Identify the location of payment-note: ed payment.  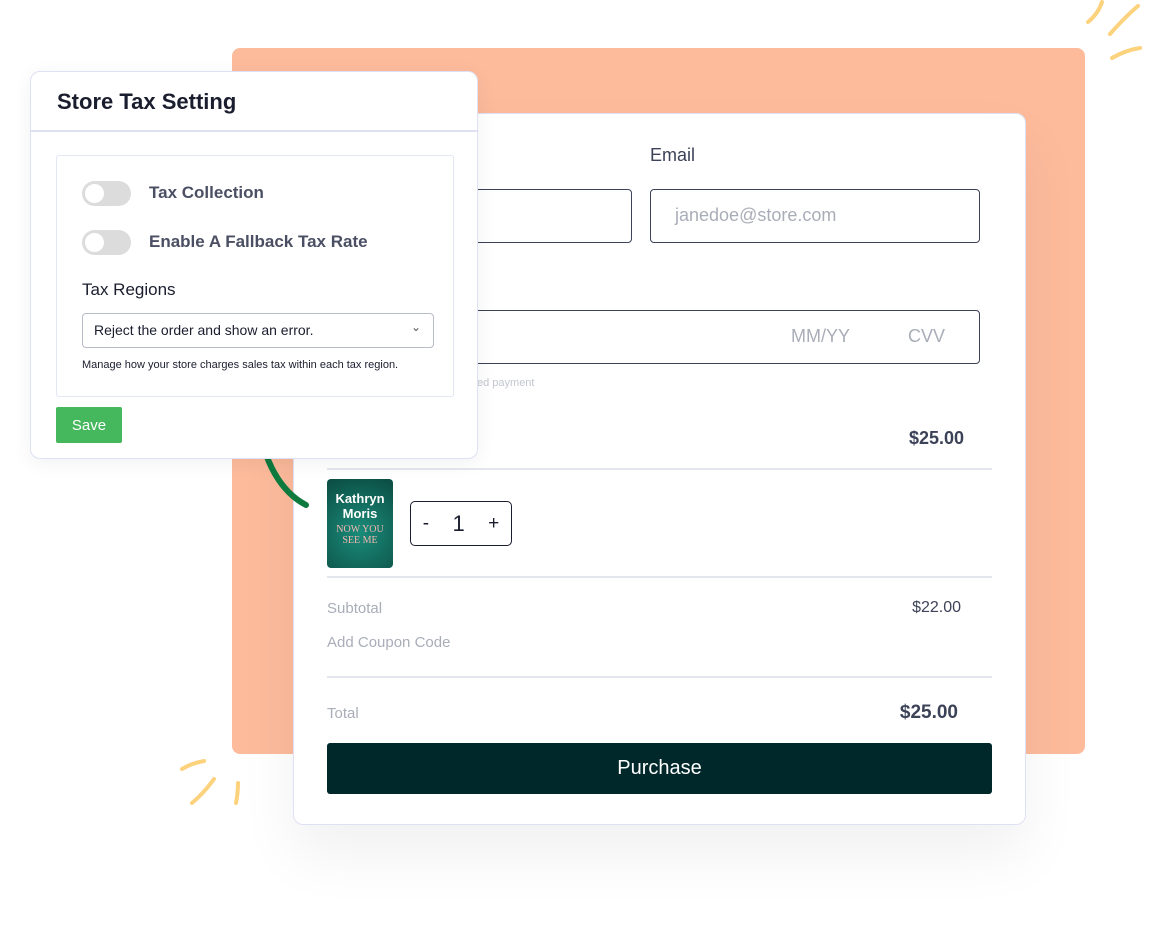
(506, 383).